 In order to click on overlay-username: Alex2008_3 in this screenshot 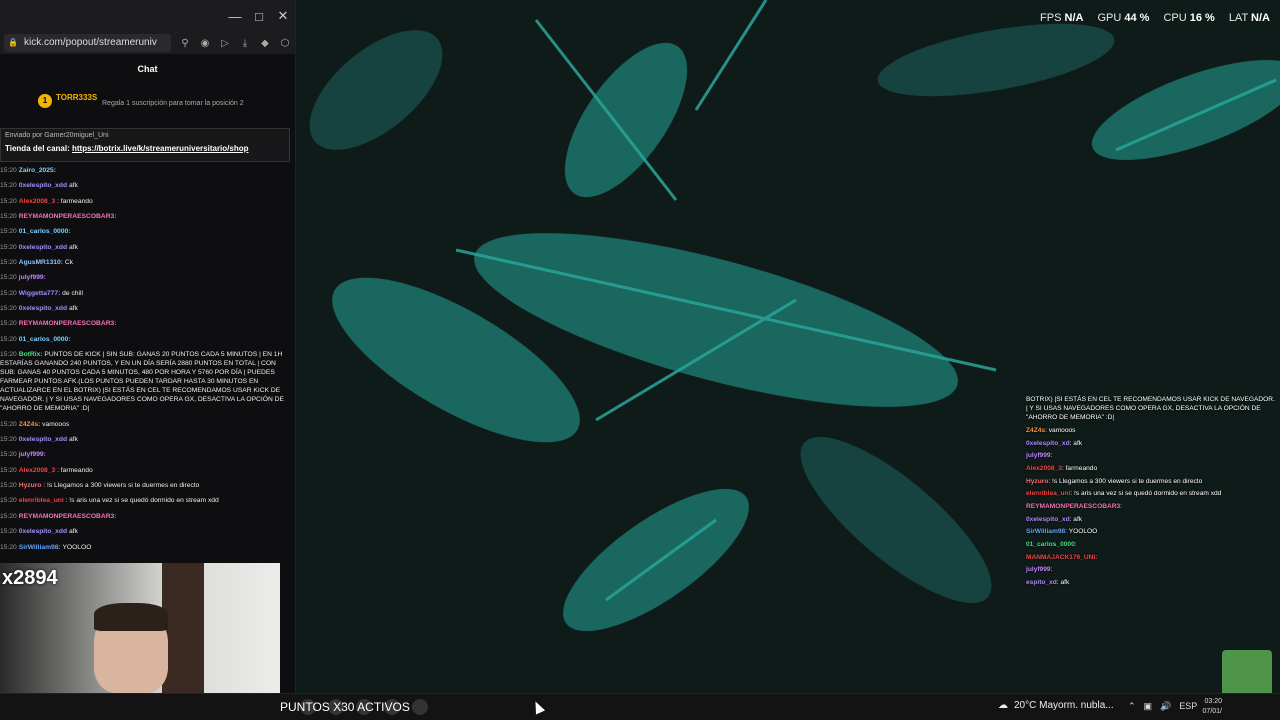, I will do `click(1044, 468)`.